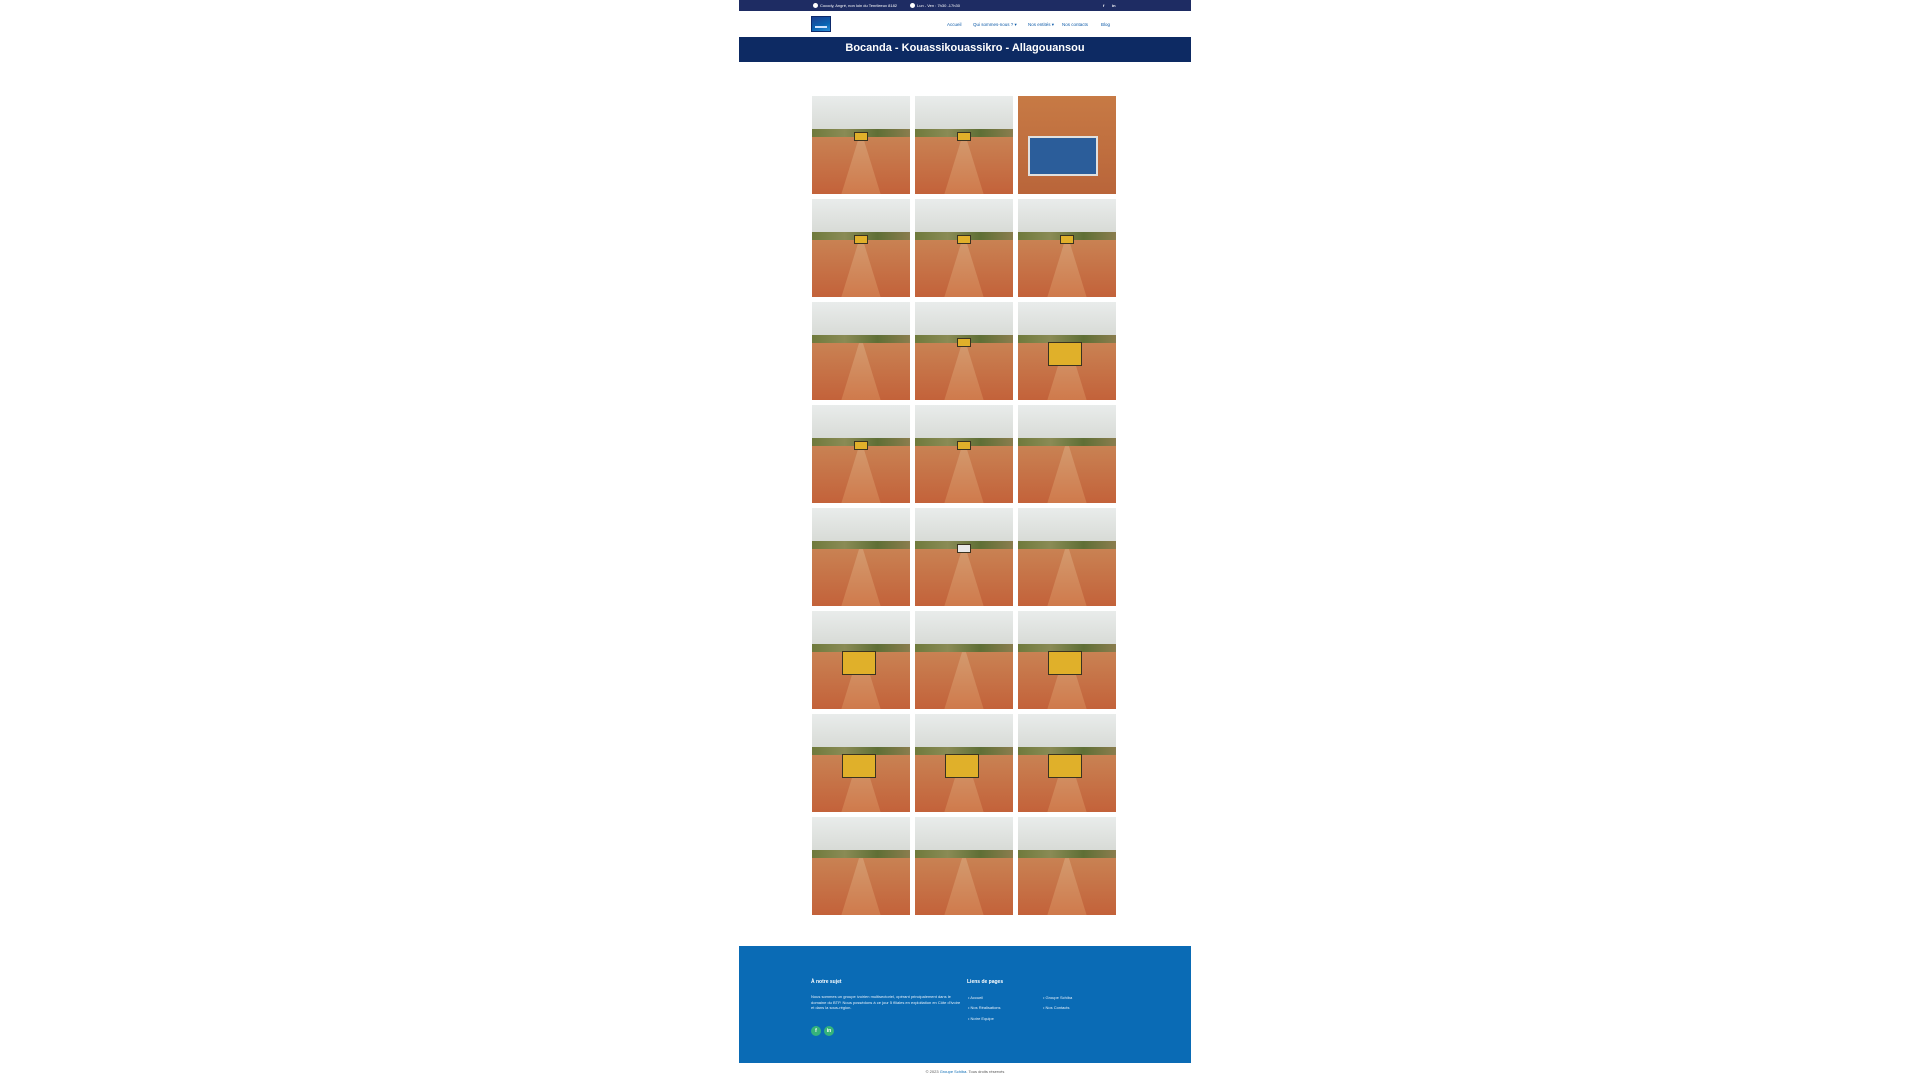 This screenshot has width=1920, height=1080. Describe the element at coordinates (859, 663) in the screenshot. I see `bulldozer-icon` at that location.